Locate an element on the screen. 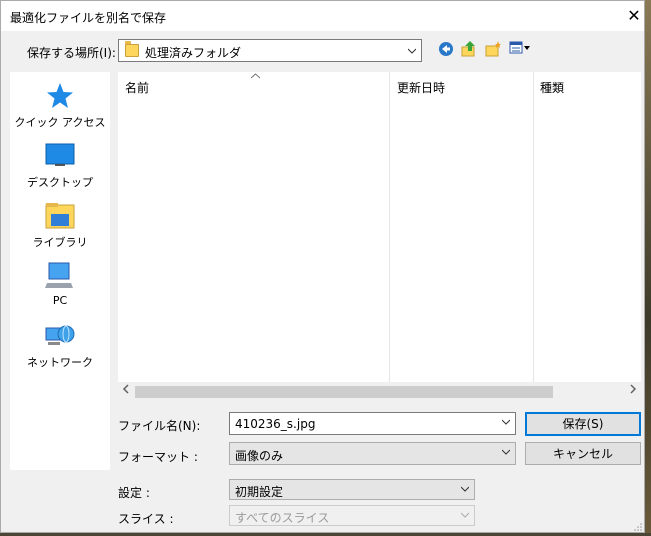 The image size is (651, 536). location-label: 保存する場所(I): is located at coordinates (71, 53).